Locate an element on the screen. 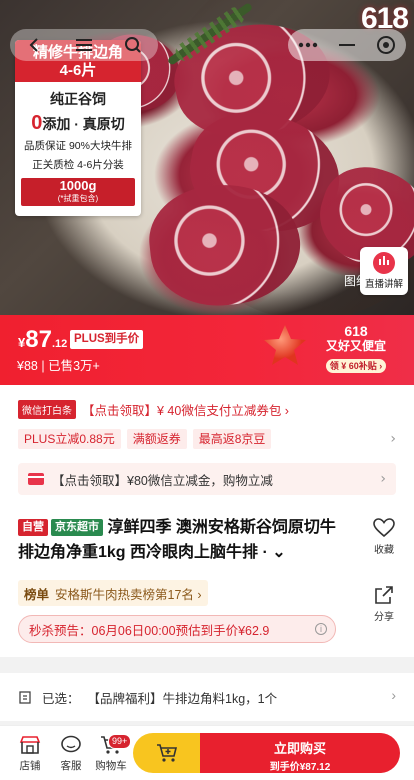 This screenshot has width=414, height=780. wechat-bonus-text: 【点击领取】¥80微信立减金，购物立减 is located at coordinates (162, 480).